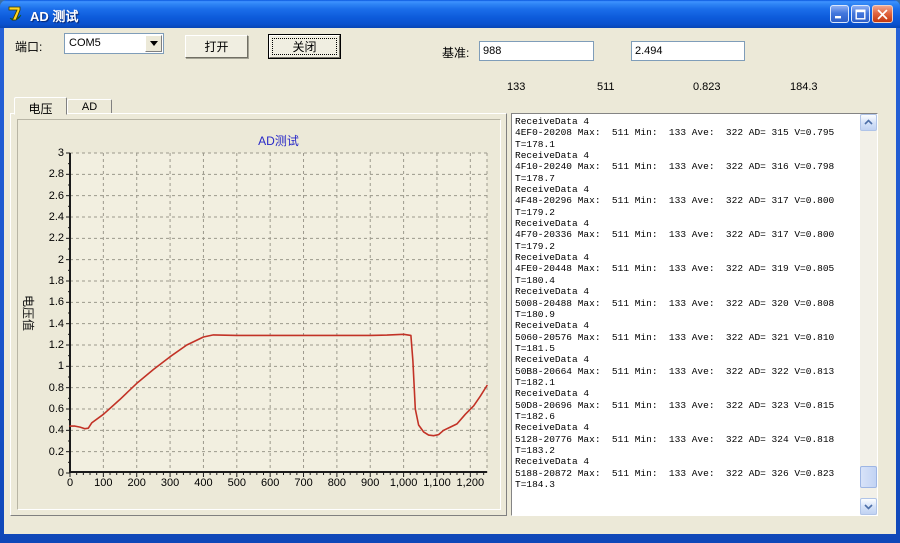  What do you see at coordinates (29, 47) in the screenshot?
I see `port-label: 端口:` at bounding box center [29, 47].